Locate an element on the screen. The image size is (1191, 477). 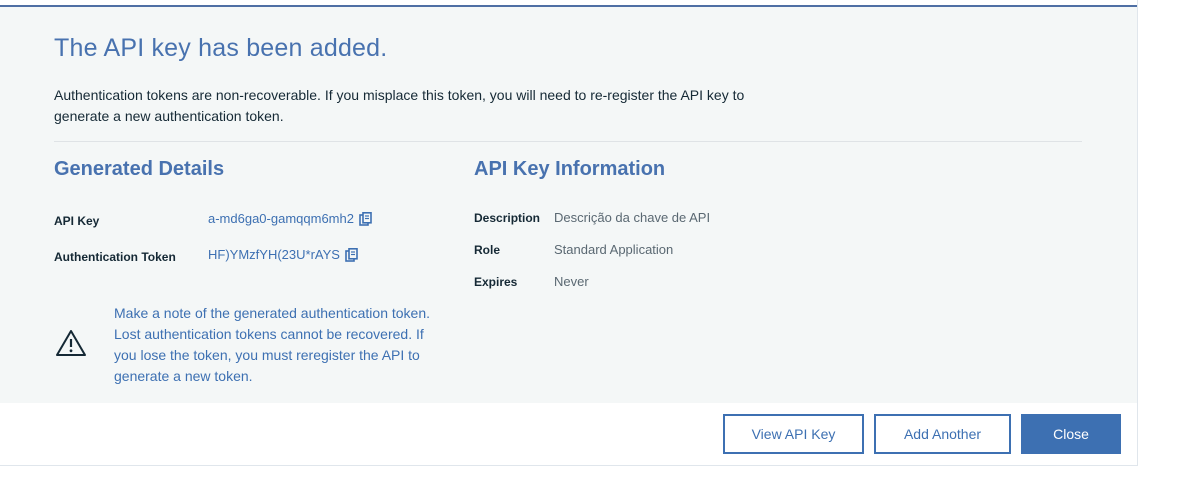
api-key-value: a-md6ga0-gamqqm6mh2 is located at coordinates (281, 218).